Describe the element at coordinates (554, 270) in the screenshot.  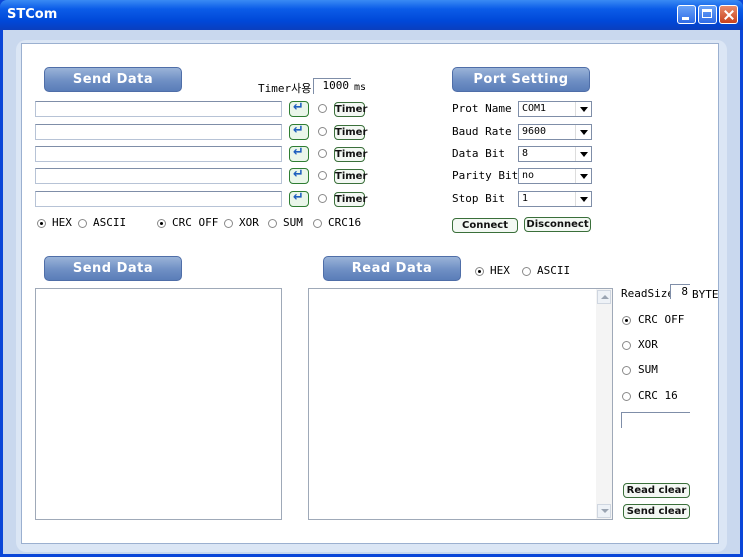
I see `read-ascii-label: ASCII` at that location.